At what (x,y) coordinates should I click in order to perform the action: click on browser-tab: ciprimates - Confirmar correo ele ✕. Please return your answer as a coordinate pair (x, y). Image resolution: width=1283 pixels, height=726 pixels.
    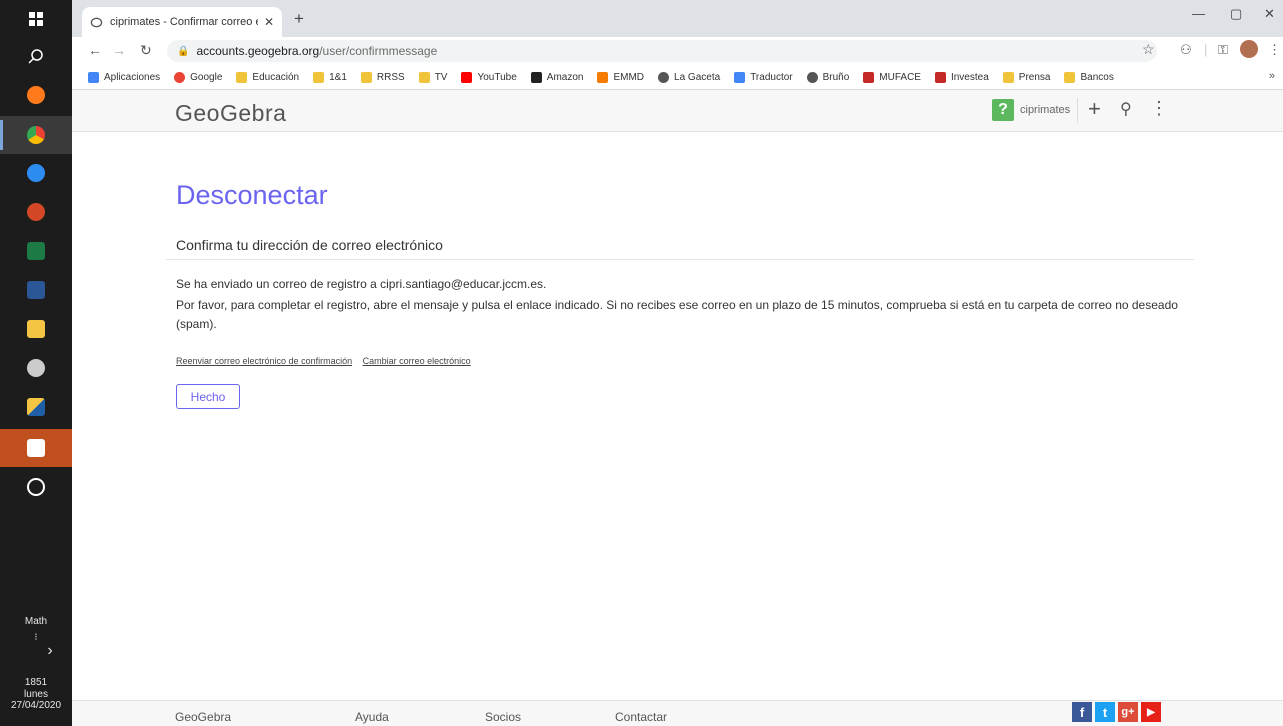
    Looking at the image, I should click on (182, 22).